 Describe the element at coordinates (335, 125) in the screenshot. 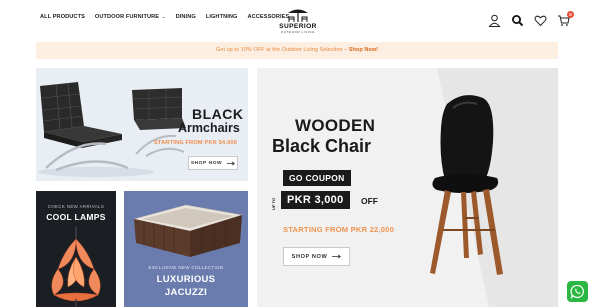

I see `wooden-chair-title-line1: WOODEN` at that location.